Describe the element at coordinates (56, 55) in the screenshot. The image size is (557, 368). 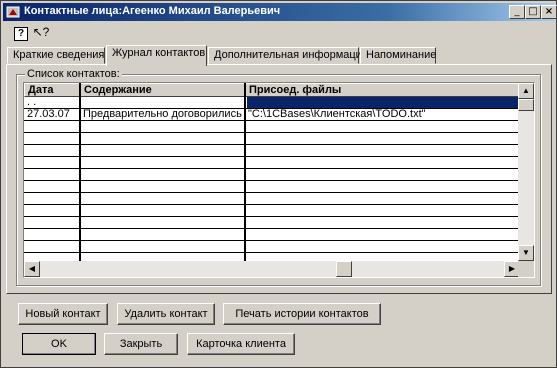
I see `tab-summary: Краткие сведения` at that location.